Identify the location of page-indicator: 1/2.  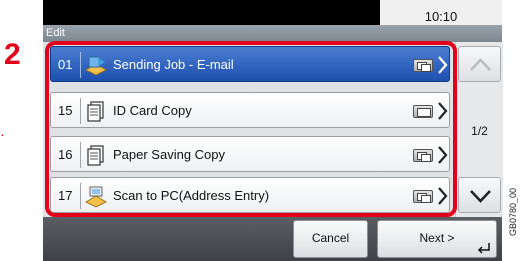
(479, 131).